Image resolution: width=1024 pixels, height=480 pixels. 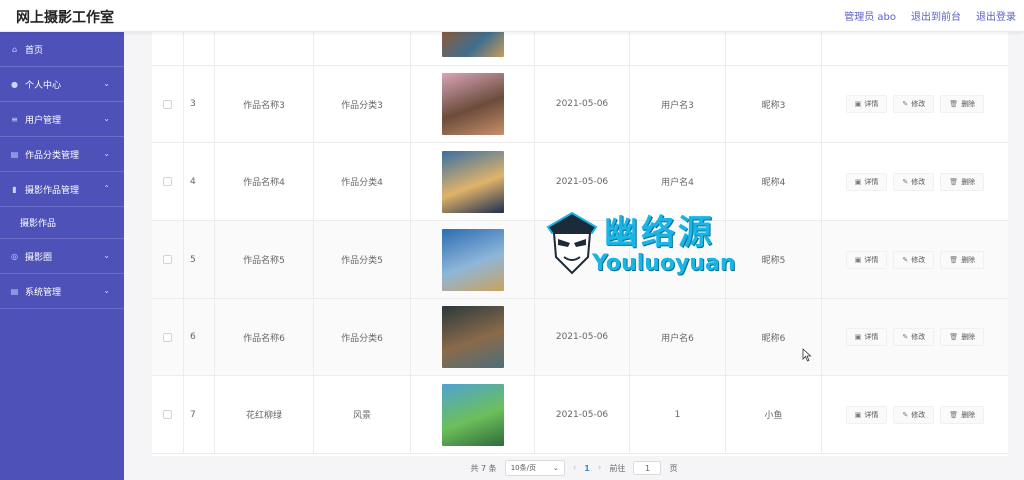 I want to click on total-count: 共 7 条, so click(x=483, y=468).